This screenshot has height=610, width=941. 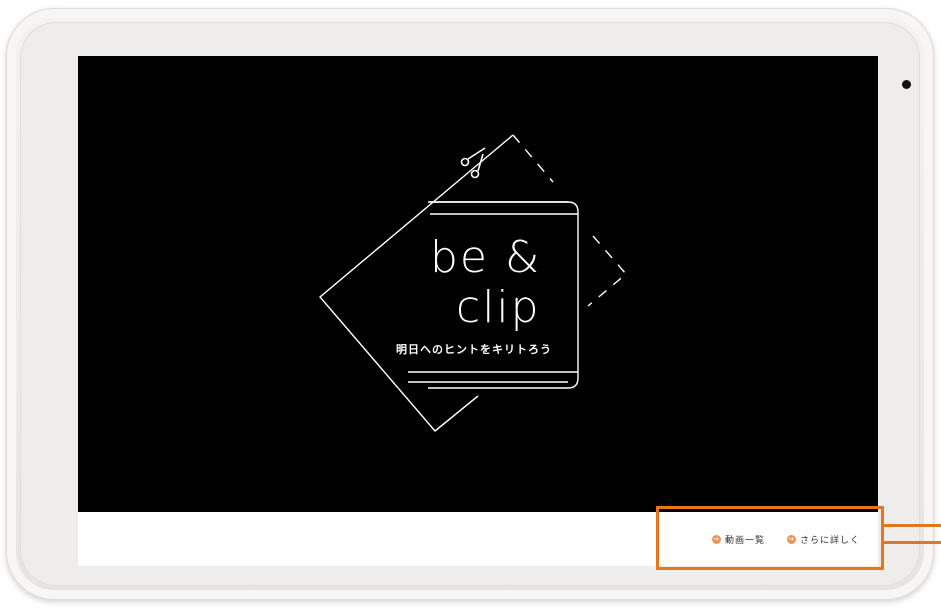 I want to click on scissors-icon, so click(x=473, y=163).